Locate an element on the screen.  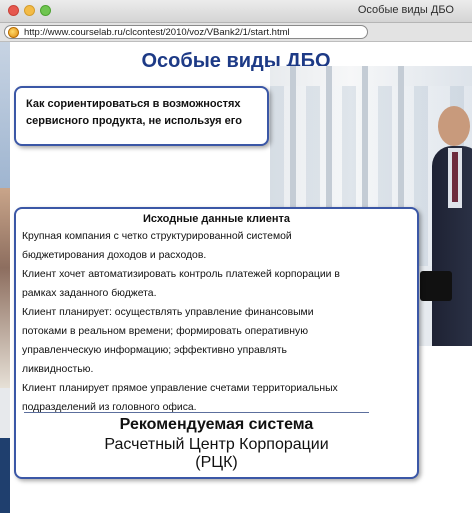
background-window-strip is located at coordinates (5, 275).